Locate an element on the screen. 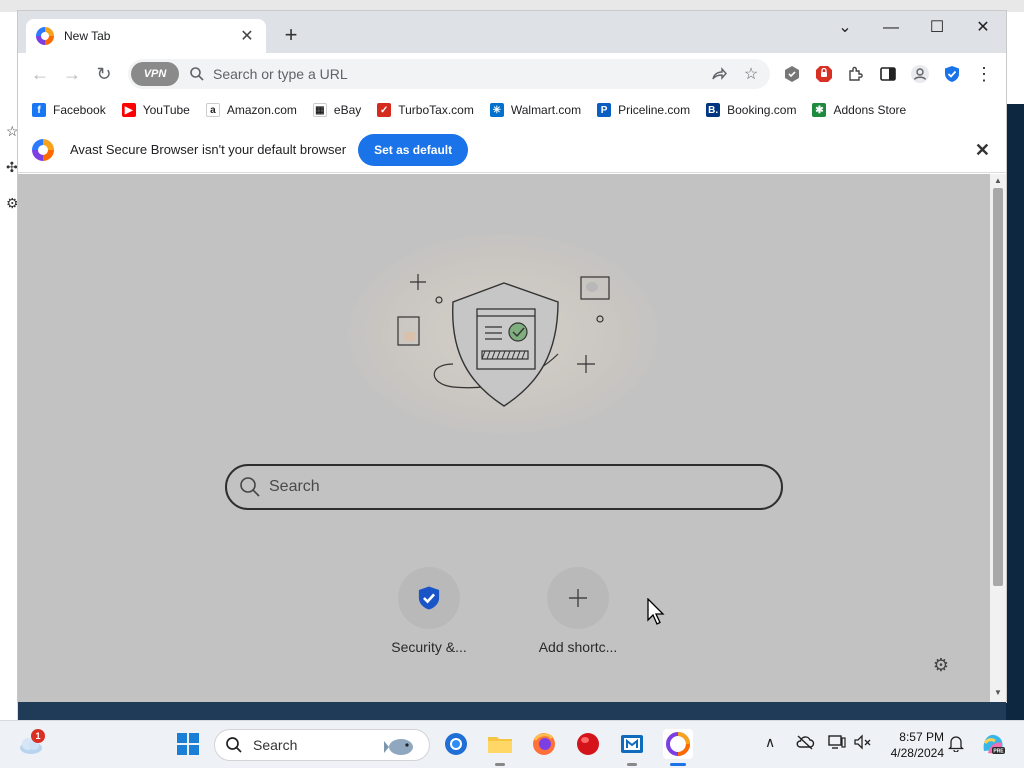 Image resolution: width=1024 pixels, height=768 pixels. tray-overflow-chevron: ∧ is located at coordinates (770, 742).